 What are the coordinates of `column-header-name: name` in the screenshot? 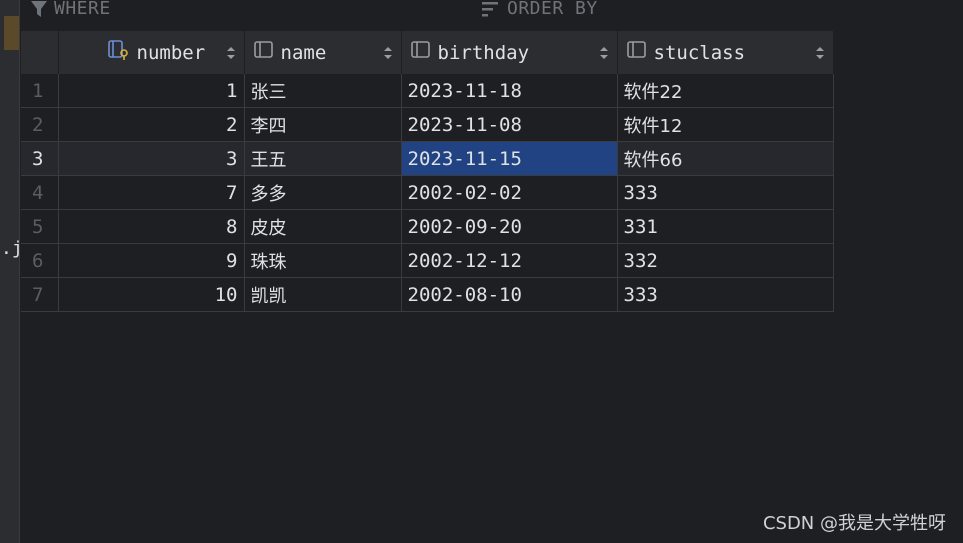 It's located at (323, 52).